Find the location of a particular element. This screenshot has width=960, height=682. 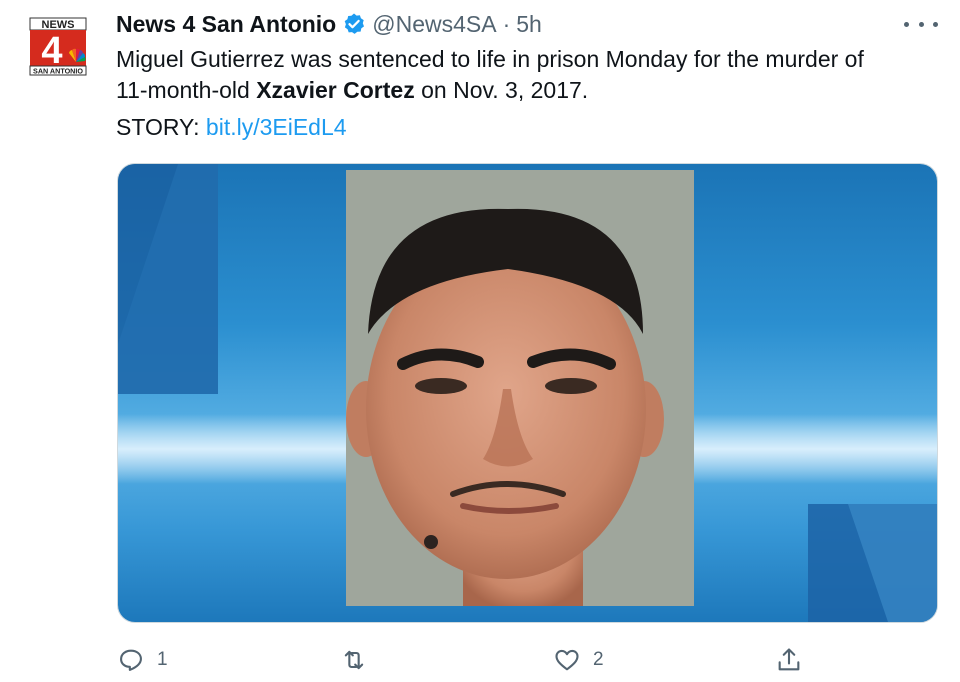

tweet-text-line2-pre: 11-month-old is located at coordinates (186, 90).